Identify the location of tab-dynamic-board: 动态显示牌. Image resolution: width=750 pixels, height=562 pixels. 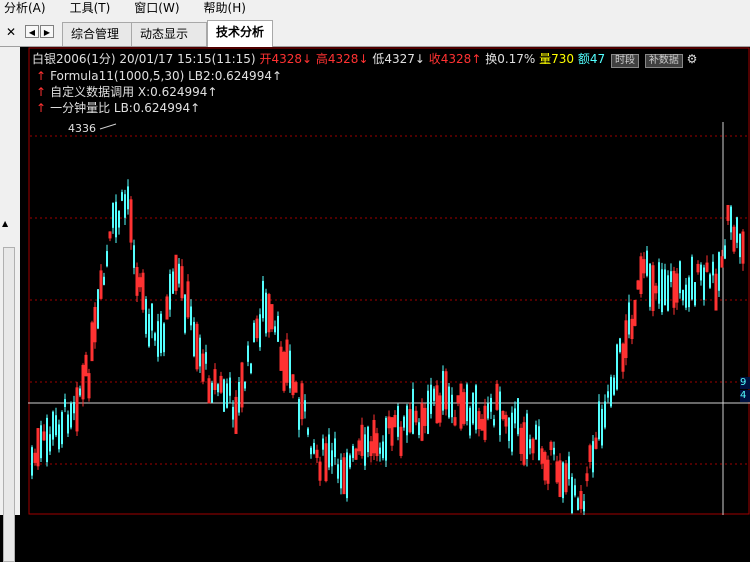
(169, 42).